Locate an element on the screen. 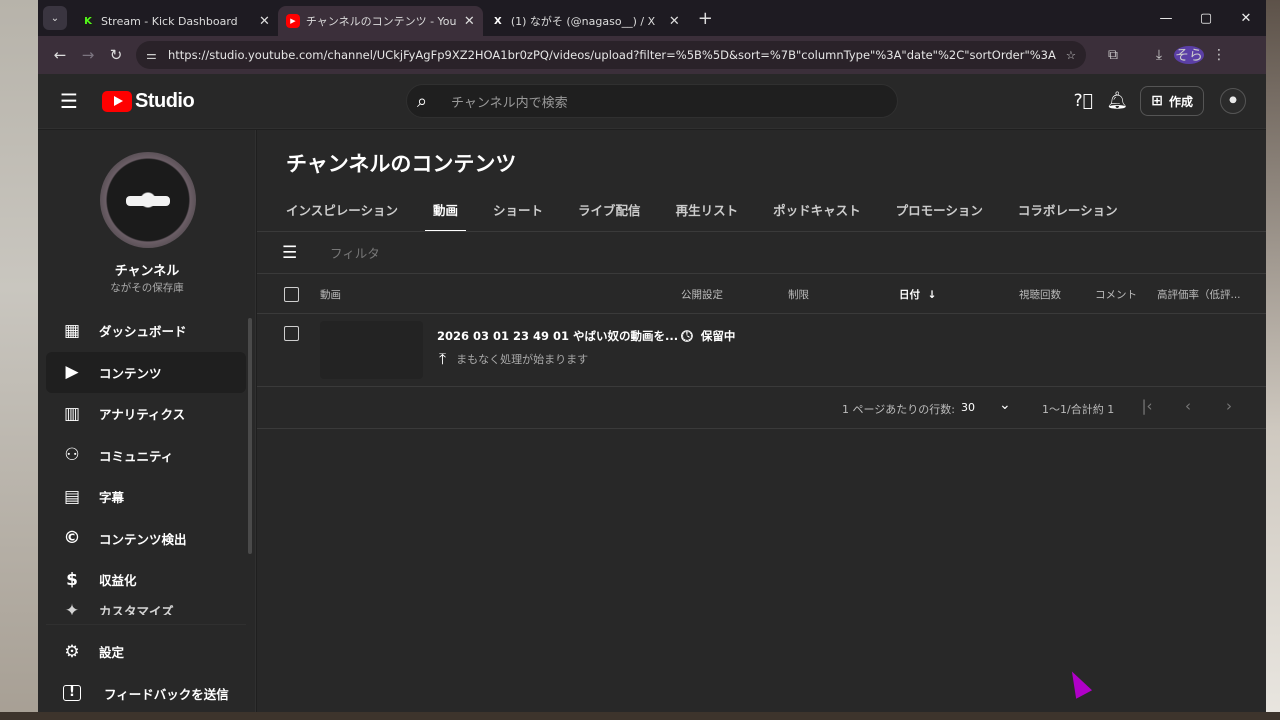 The height and width of the screenshot is (720, 1280). extensions-puzzle-icon: ⧉ is located at coordinates (1113, 55).